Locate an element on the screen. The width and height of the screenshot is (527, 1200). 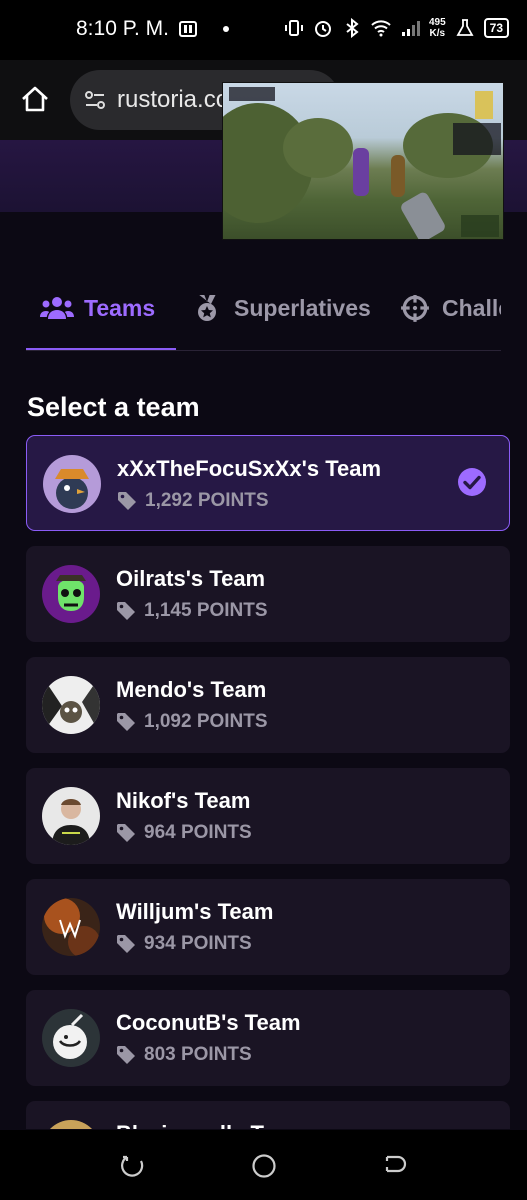
team-points: 934 POINTS is located at coordinates (184, 944).